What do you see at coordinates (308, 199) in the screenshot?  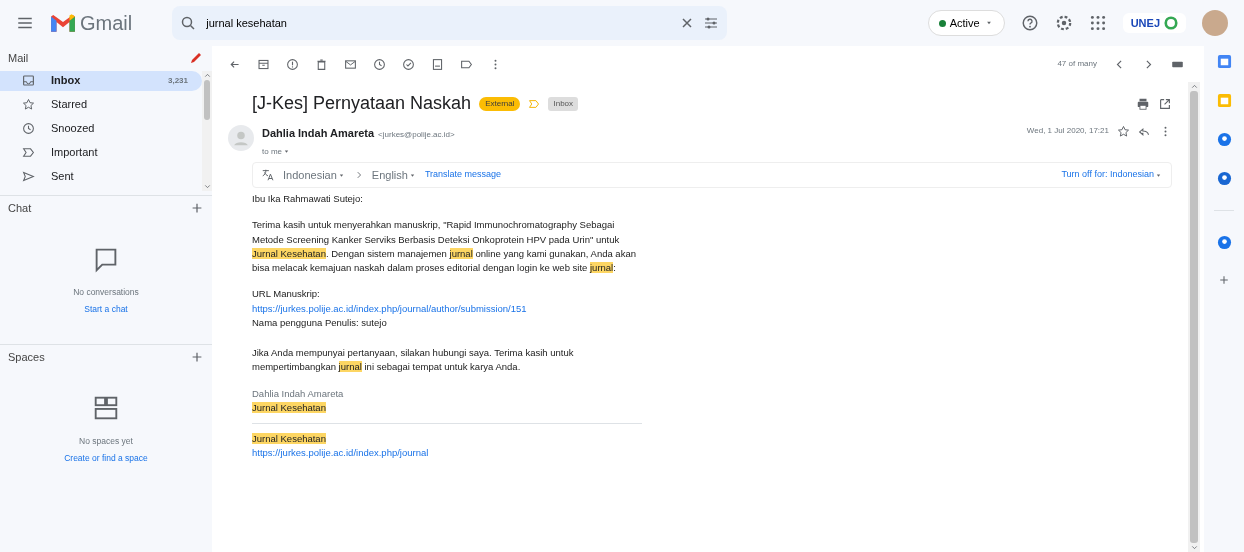 I see `body-paragraph: Ibu Ika Rahmawati Sutejo:` at bounding box center [308, 199].